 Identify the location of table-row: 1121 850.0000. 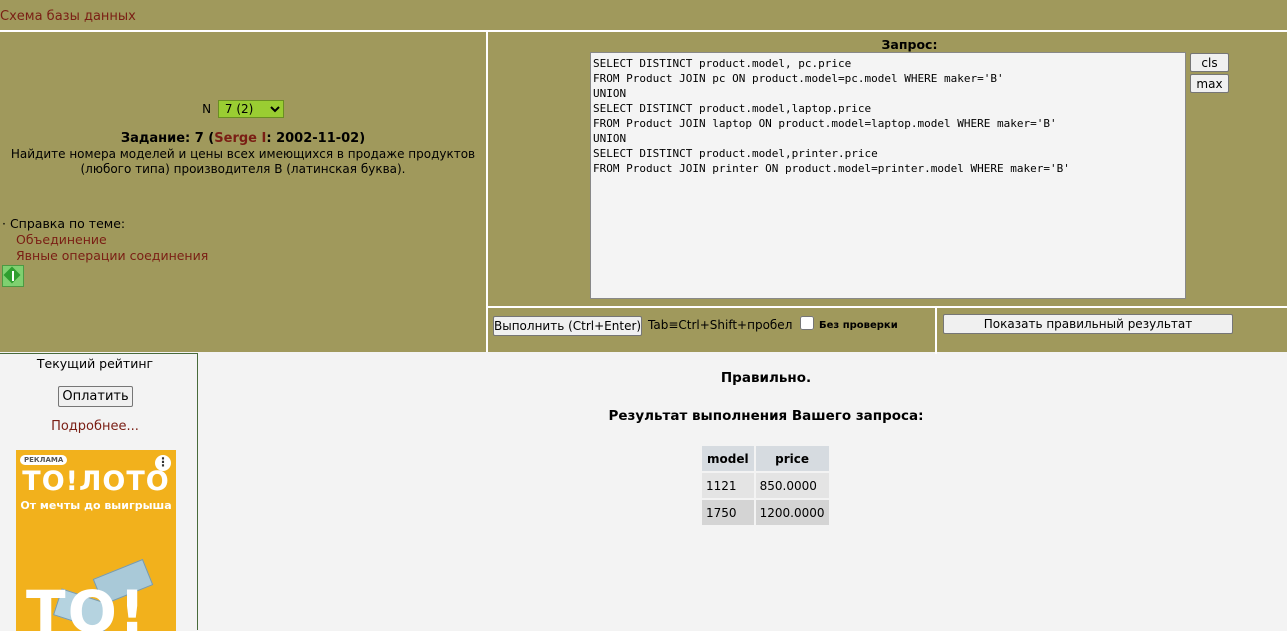
(765, 485).